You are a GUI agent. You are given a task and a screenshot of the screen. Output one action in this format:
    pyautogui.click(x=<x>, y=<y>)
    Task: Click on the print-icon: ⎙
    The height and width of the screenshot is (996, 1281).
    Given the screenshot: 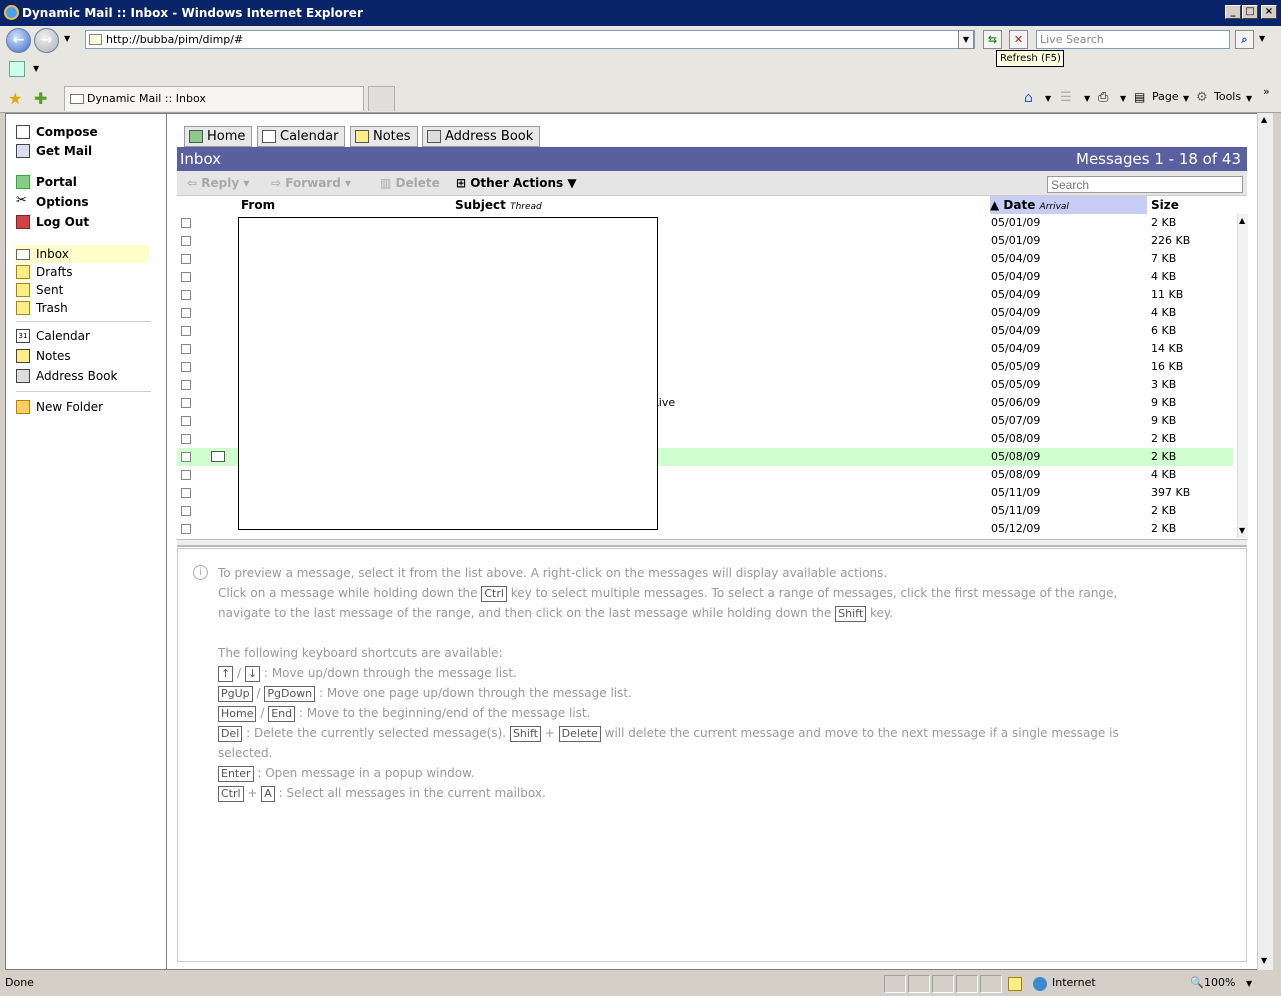 What is the action you would take?
    pyautogui.click(x=1103, y=97)
    